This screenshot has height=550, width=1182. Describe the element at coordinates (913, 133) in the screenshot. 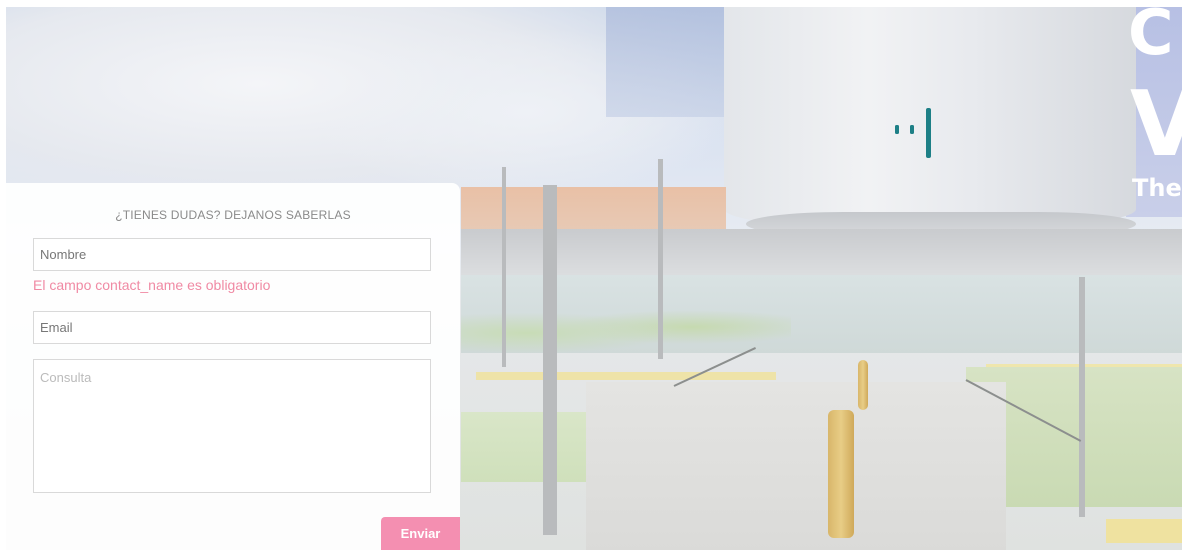

I see `signal-bars-logo-icon` at that location.